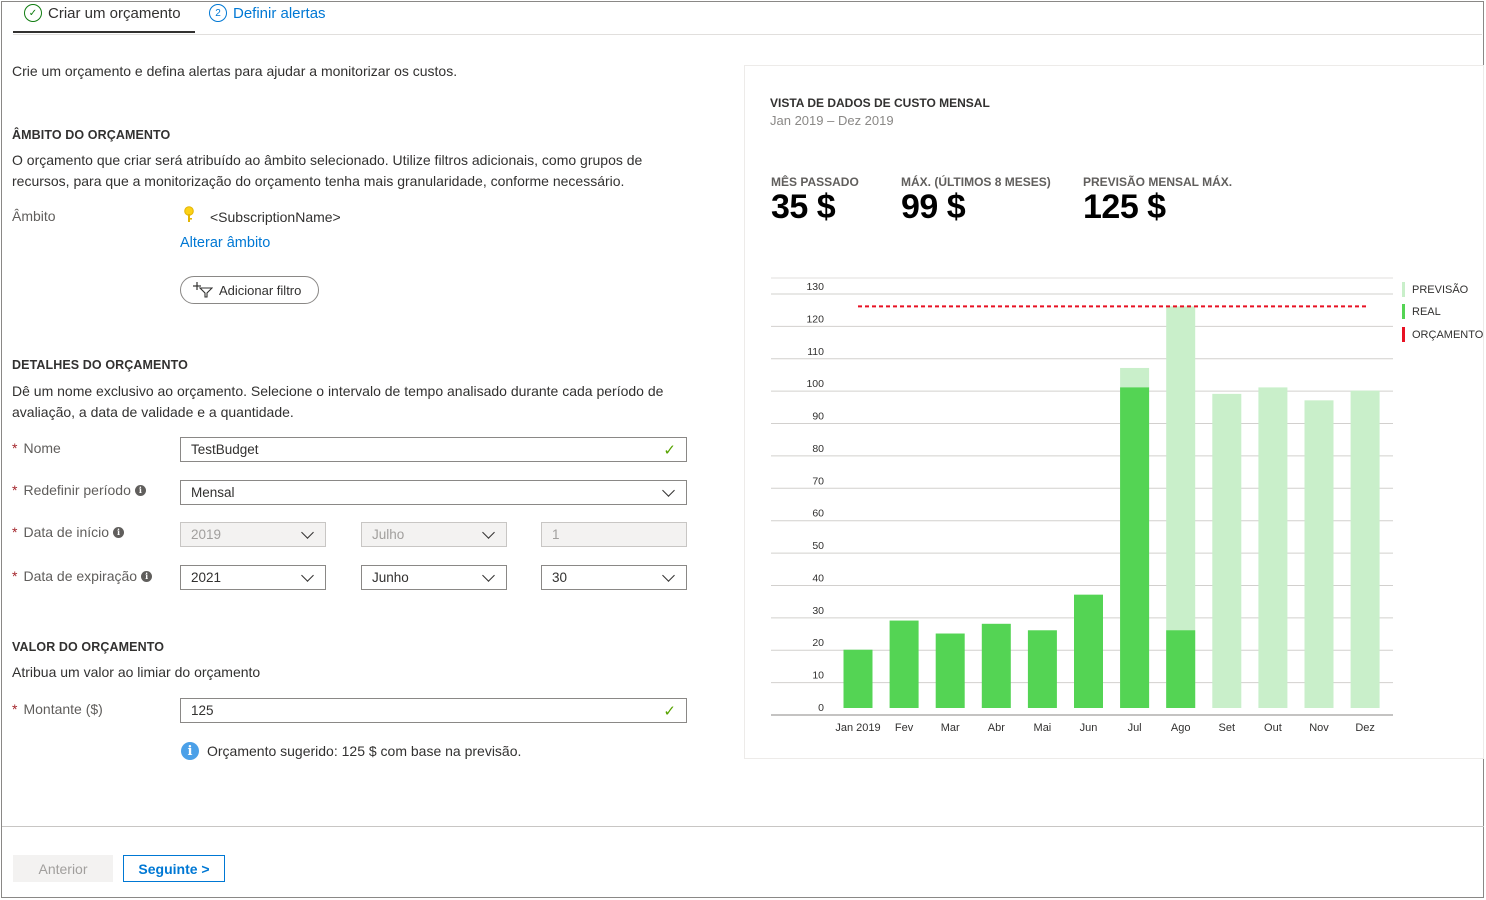 This screenshot has height=900, width=1486. What do you see at coordinates (79, 490) in the screenshot?
I see `reset-period-label: * Redefinir período i` at bounding box center [79, 490].